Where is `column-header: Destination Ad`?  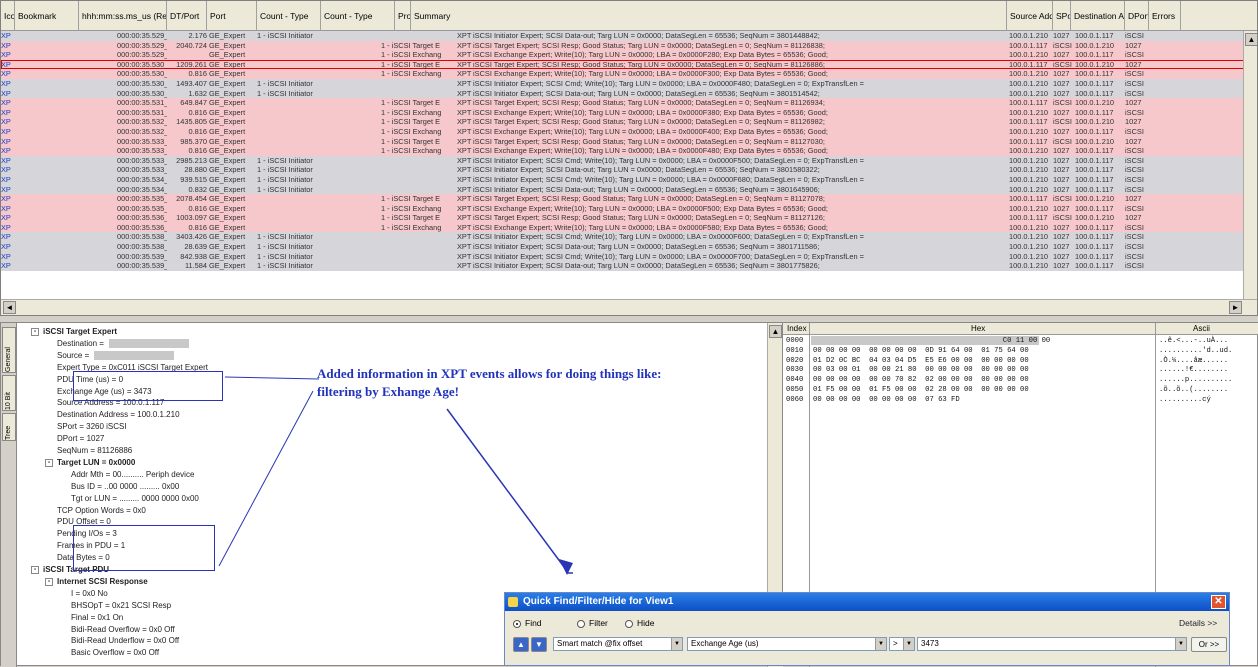
column-header: Destination Ad is located at coordinates (1098, 16).